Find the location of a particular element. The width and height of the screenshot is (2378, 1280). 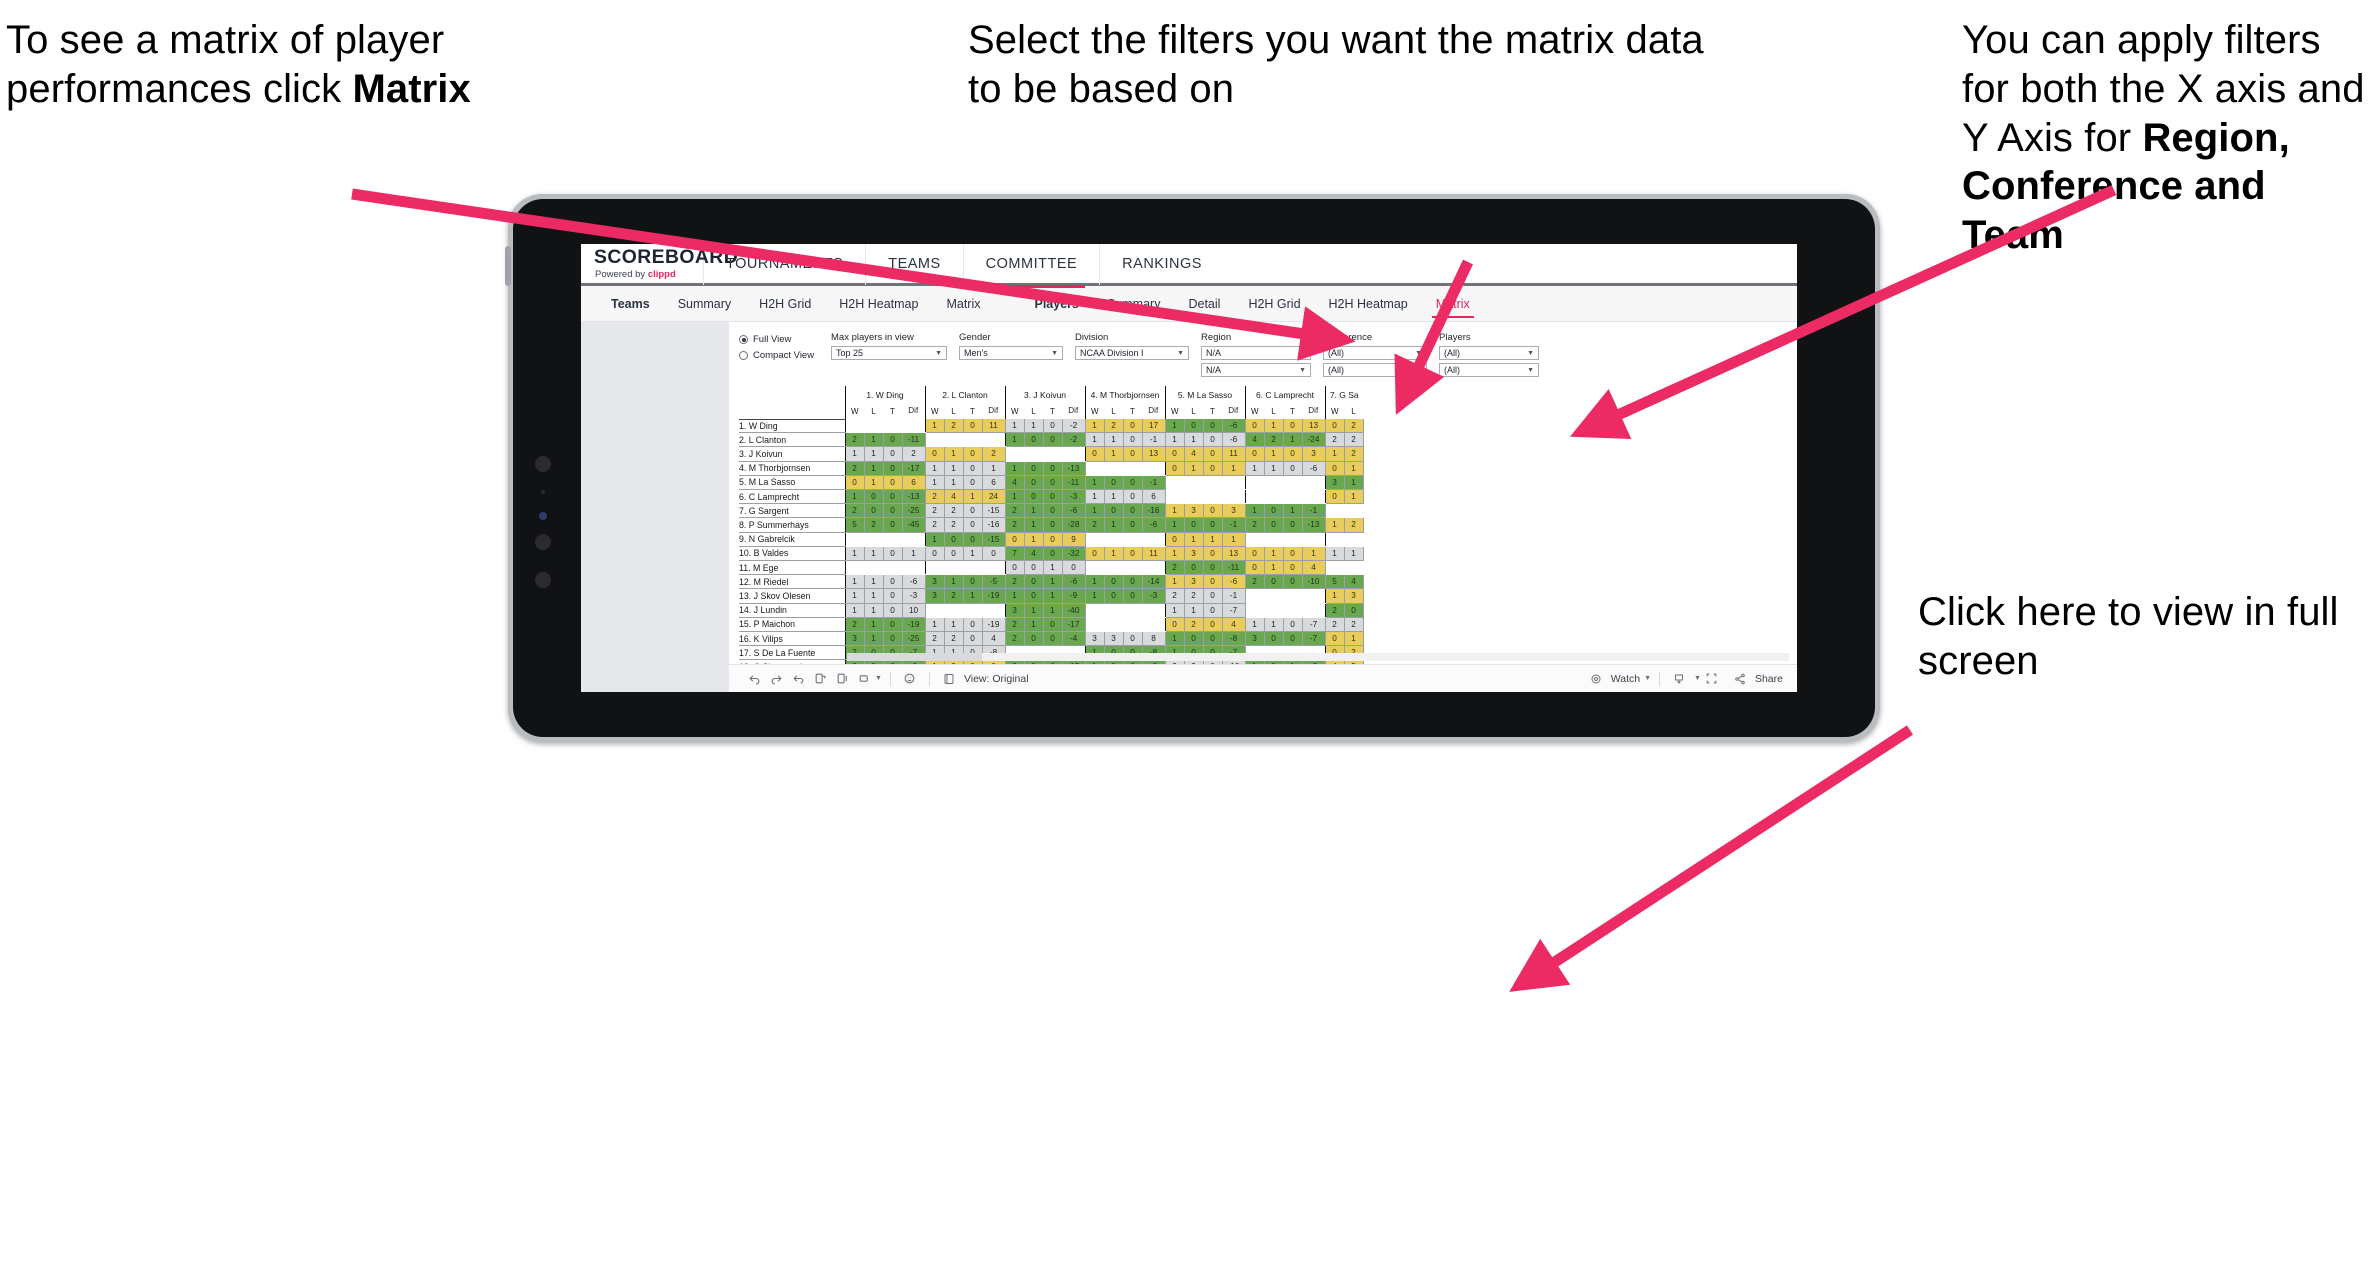

nav-item-teams: TEAMS is located at coordinates (914, 264).